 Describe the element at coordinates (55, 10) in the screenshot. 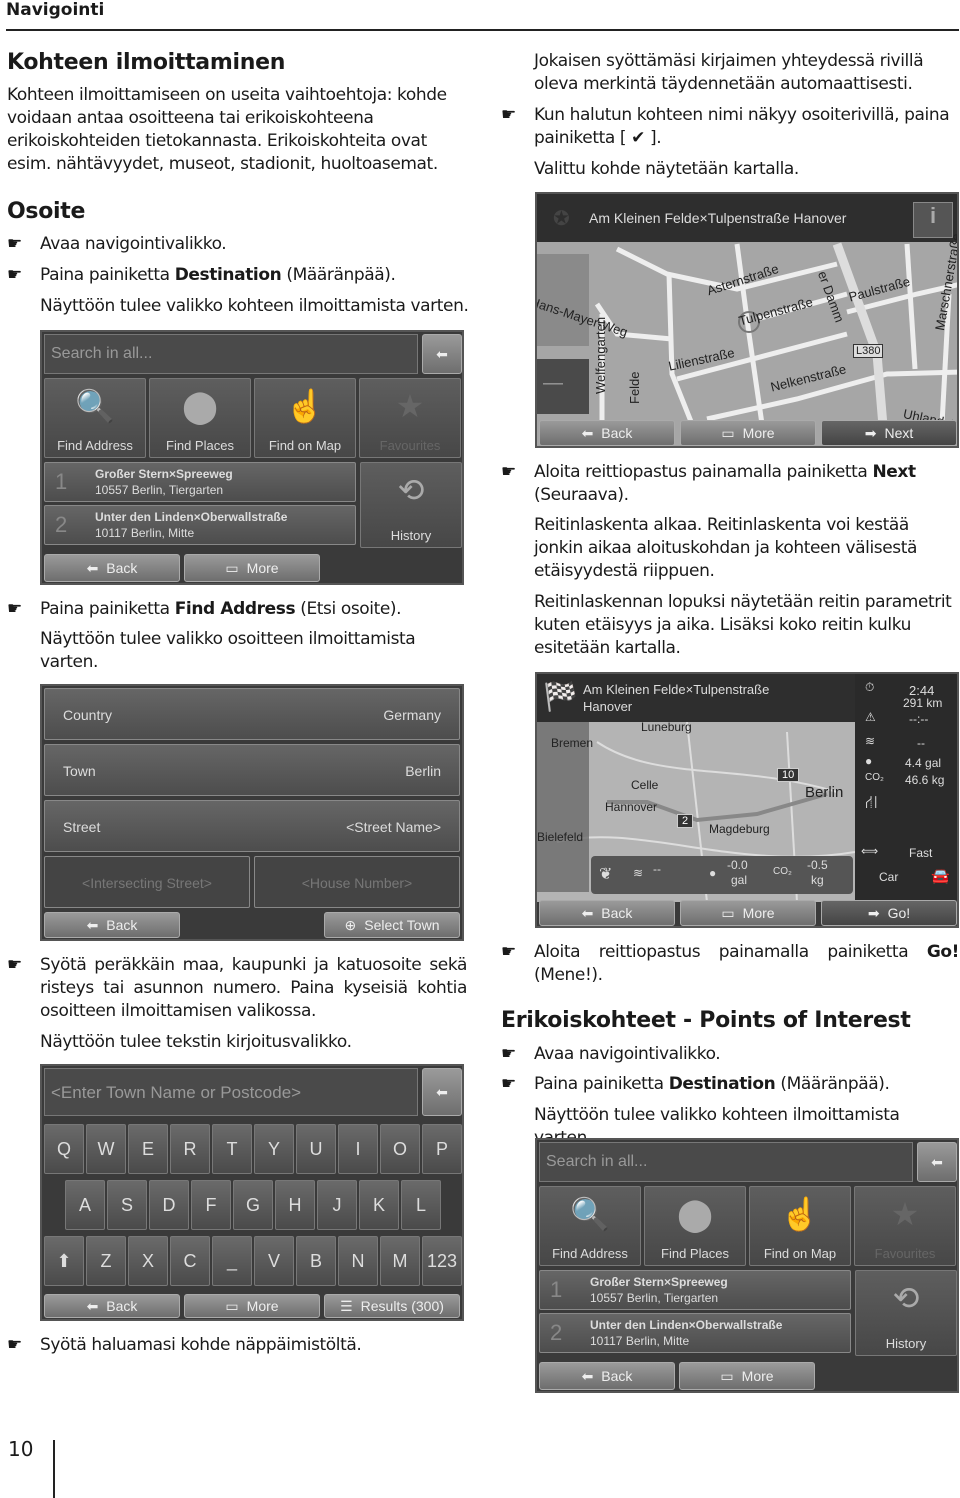

I see `section-header: Navigointi` at that location.